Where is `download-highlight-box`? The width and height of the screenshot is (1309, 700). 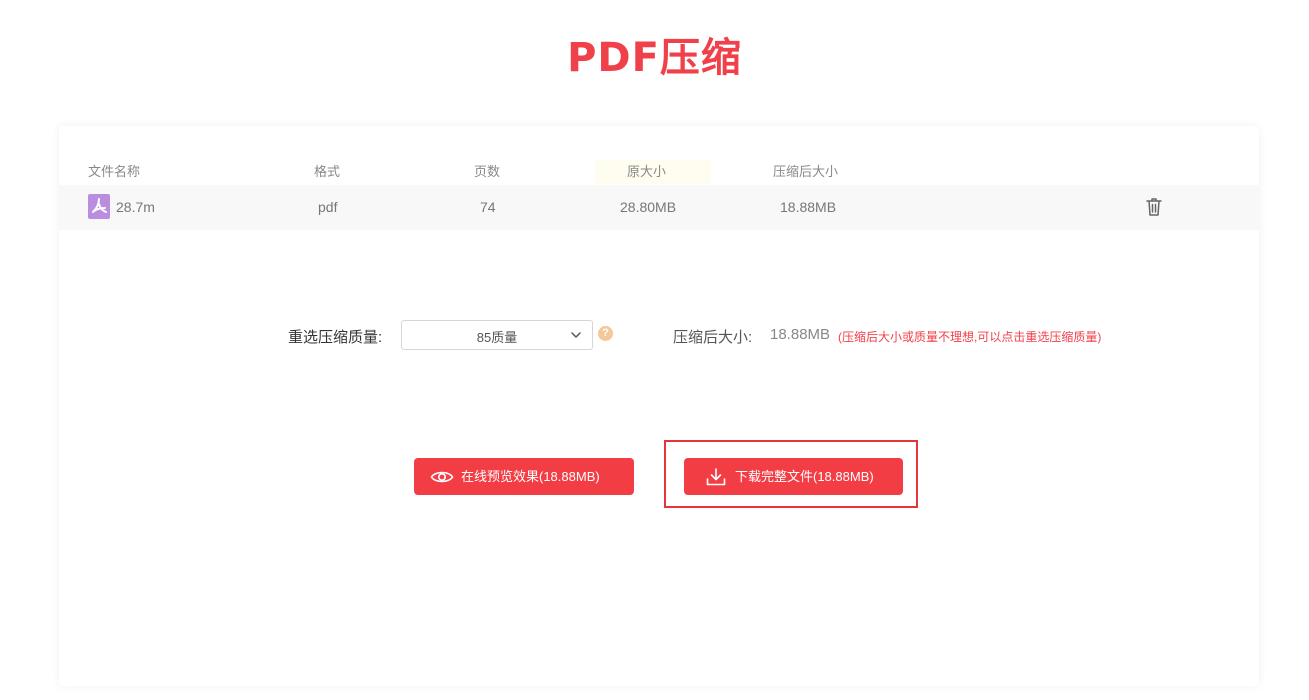
download-highlight-box is located at coordinates (791, 474).